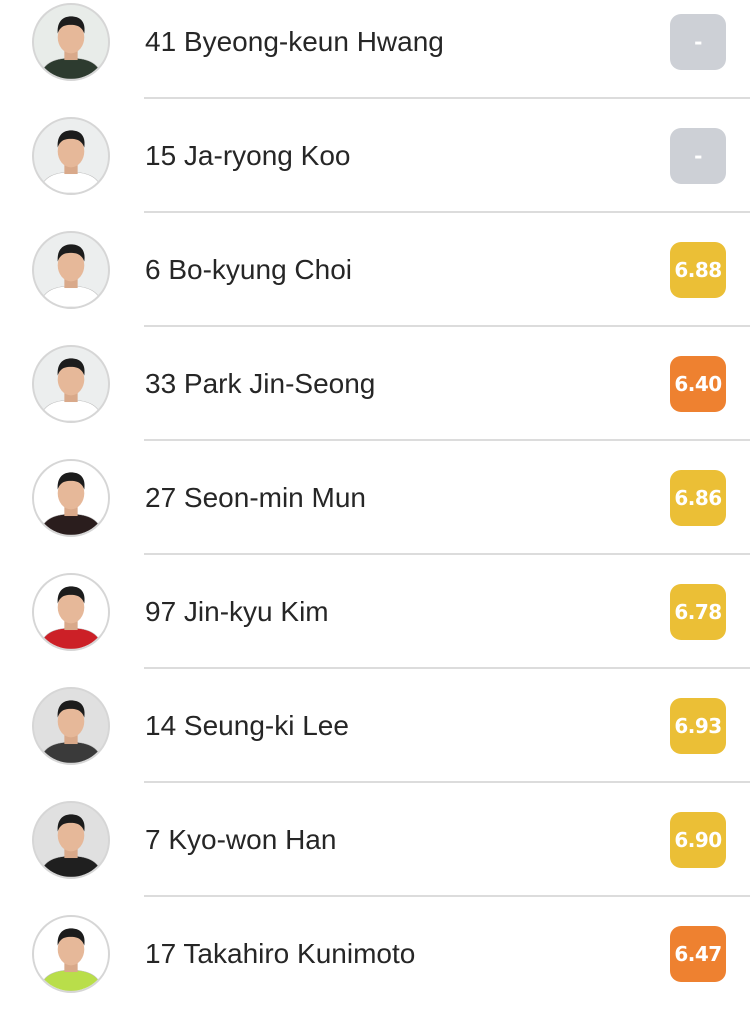  What do you see at coordinates (247, 725) in the screenshot?
I see `player-name: 14 Seung-ki Lee` at bounding box center [247, 725].